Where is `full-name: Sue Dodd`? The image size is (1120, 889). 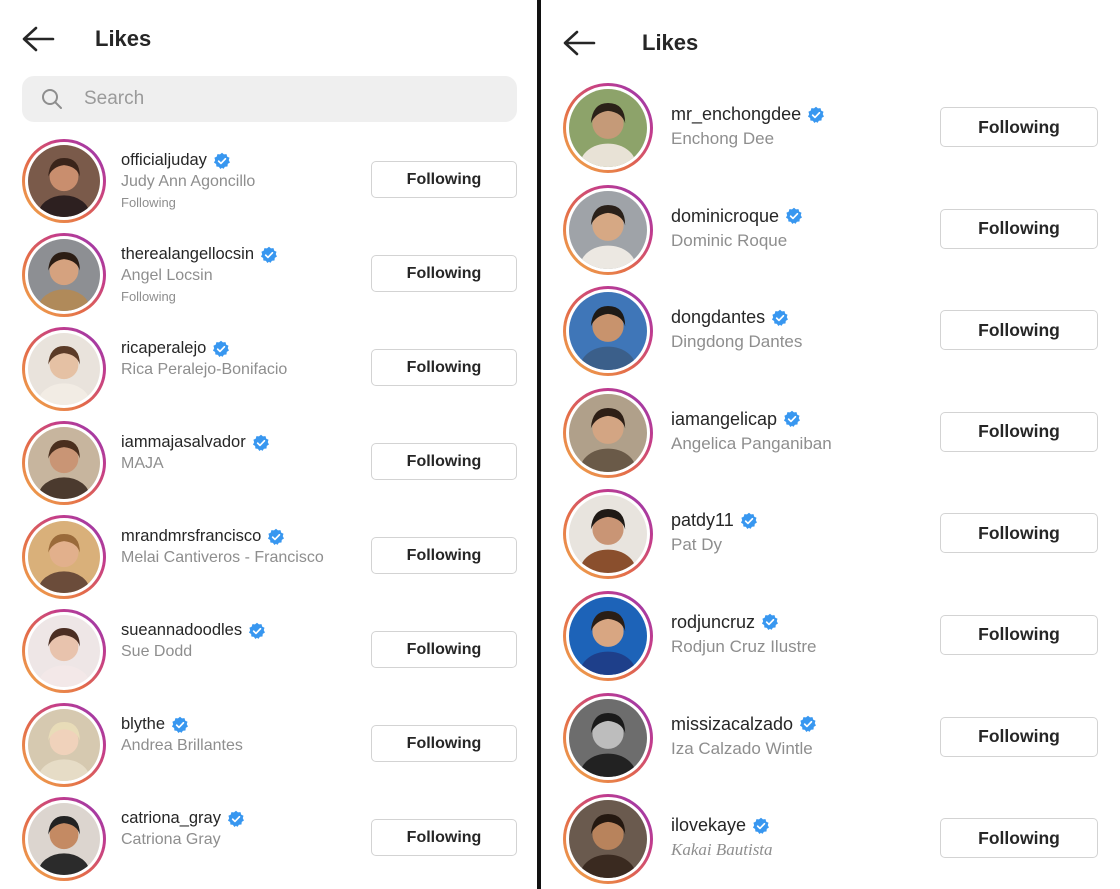 full-name: Sue Dodd is located at coordinates (157, 651).